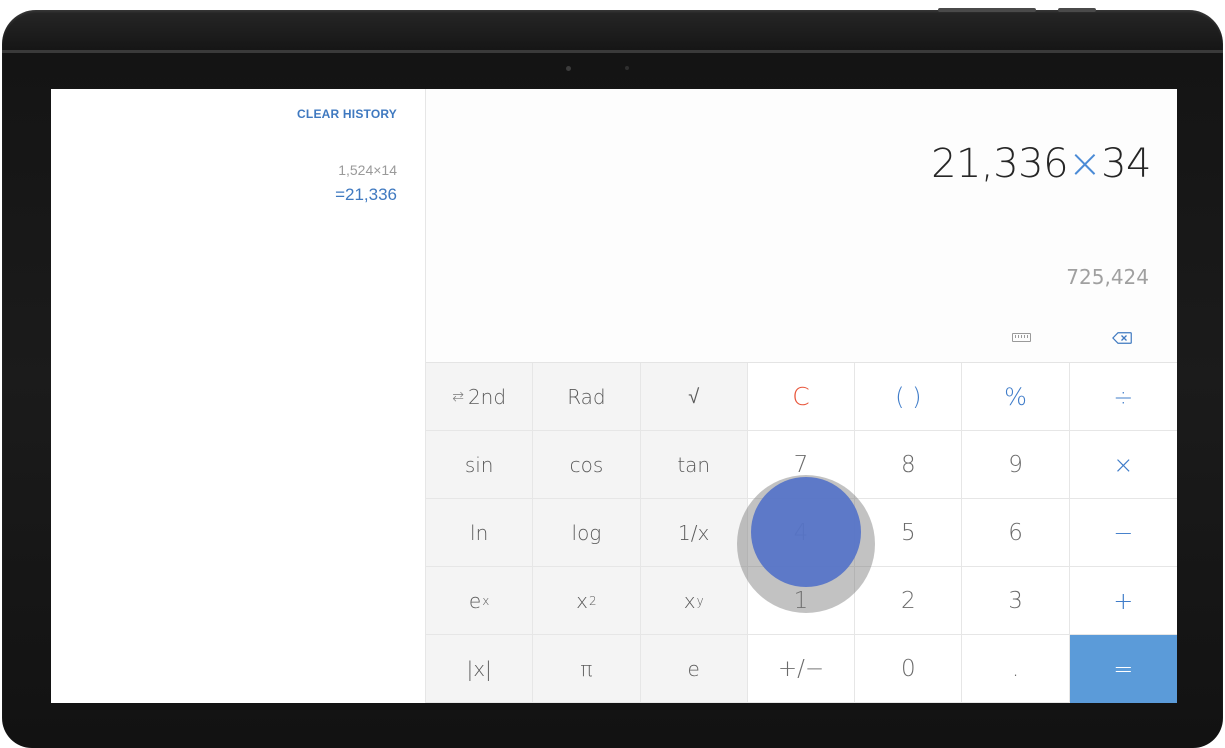  I want to click on exp-superscript: x, so click(486, 600).